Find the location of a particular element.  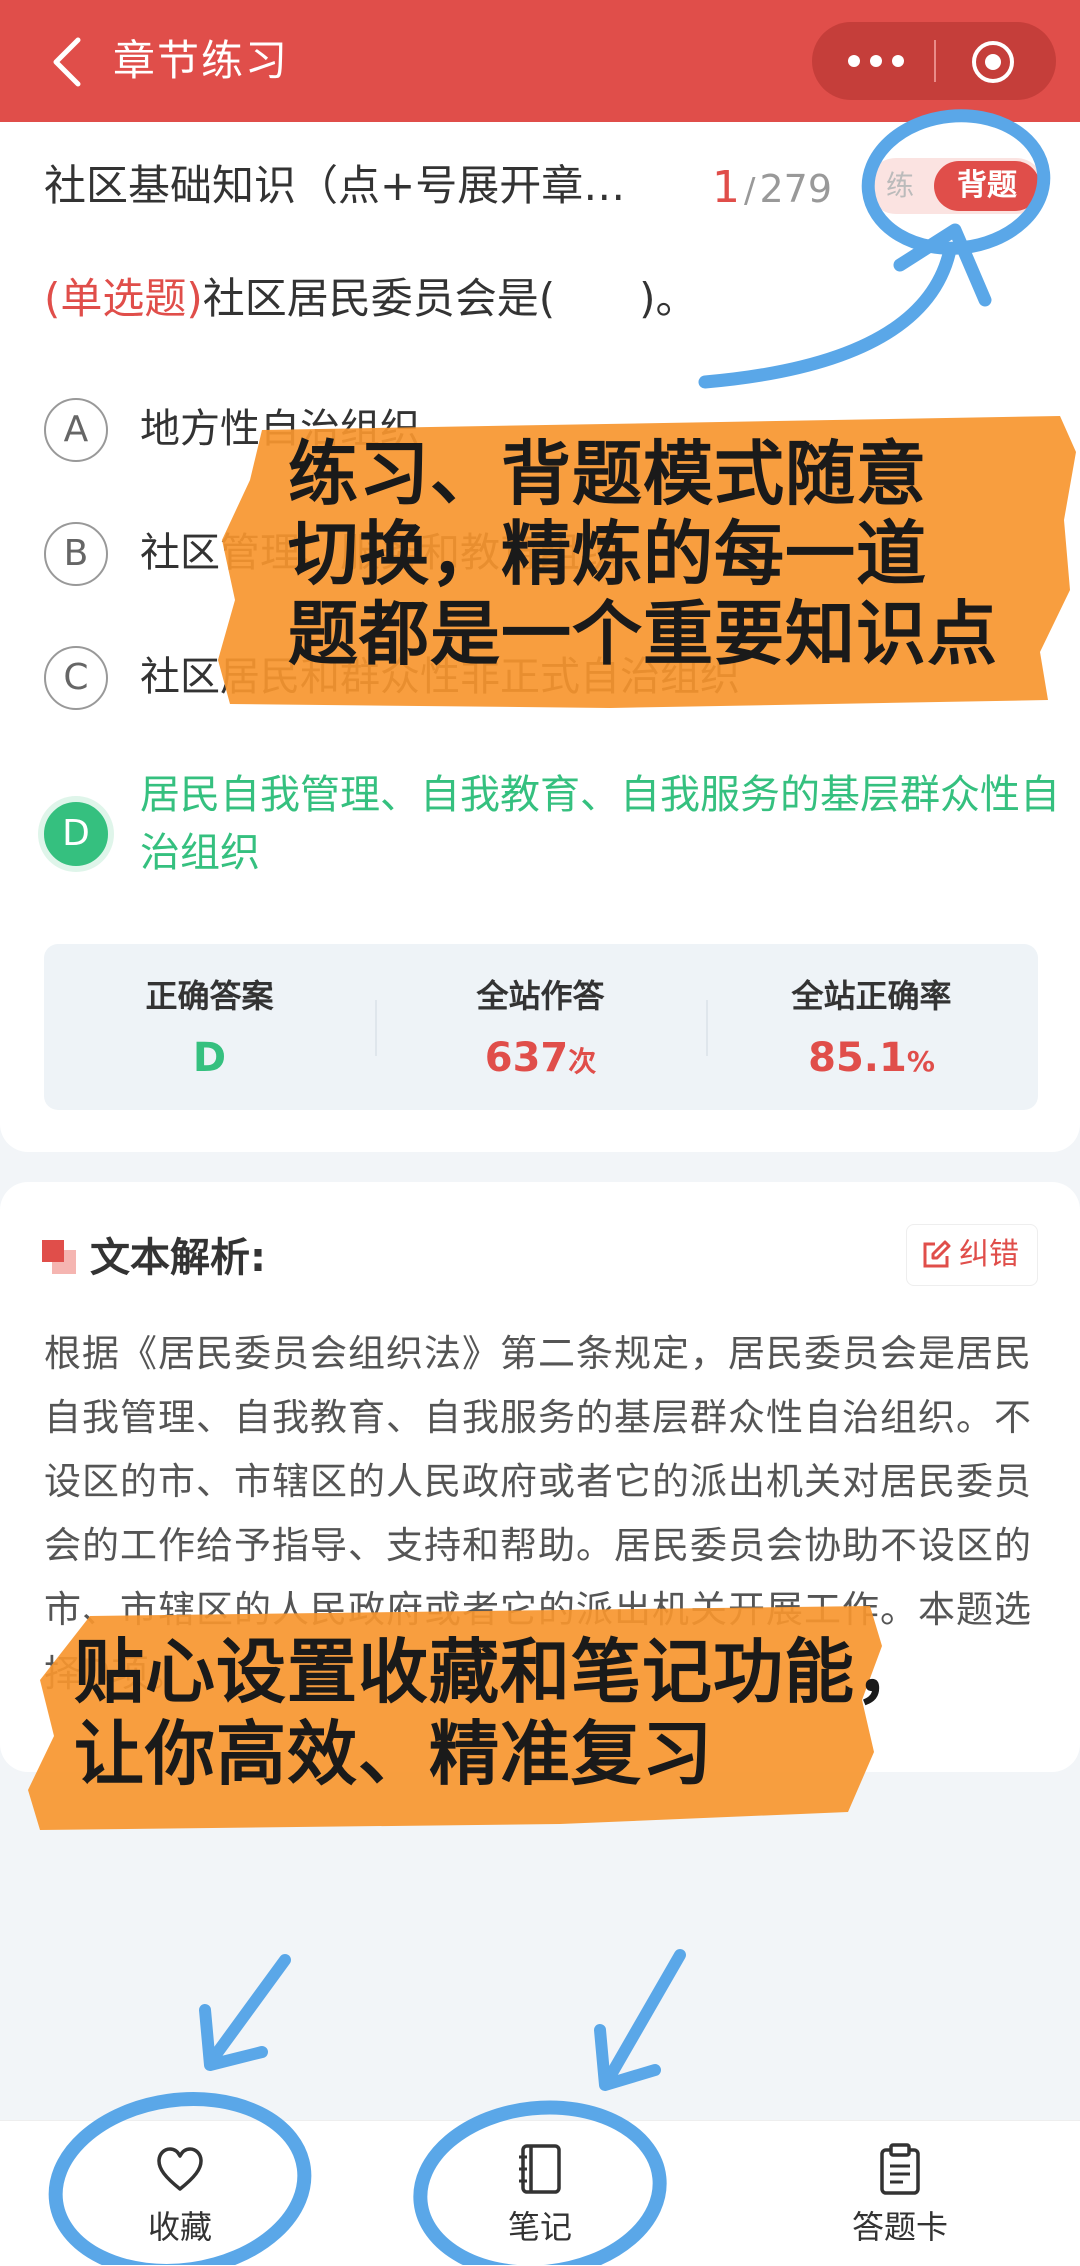

stat-label: 正确答案 is located at coordinates (209, 996).